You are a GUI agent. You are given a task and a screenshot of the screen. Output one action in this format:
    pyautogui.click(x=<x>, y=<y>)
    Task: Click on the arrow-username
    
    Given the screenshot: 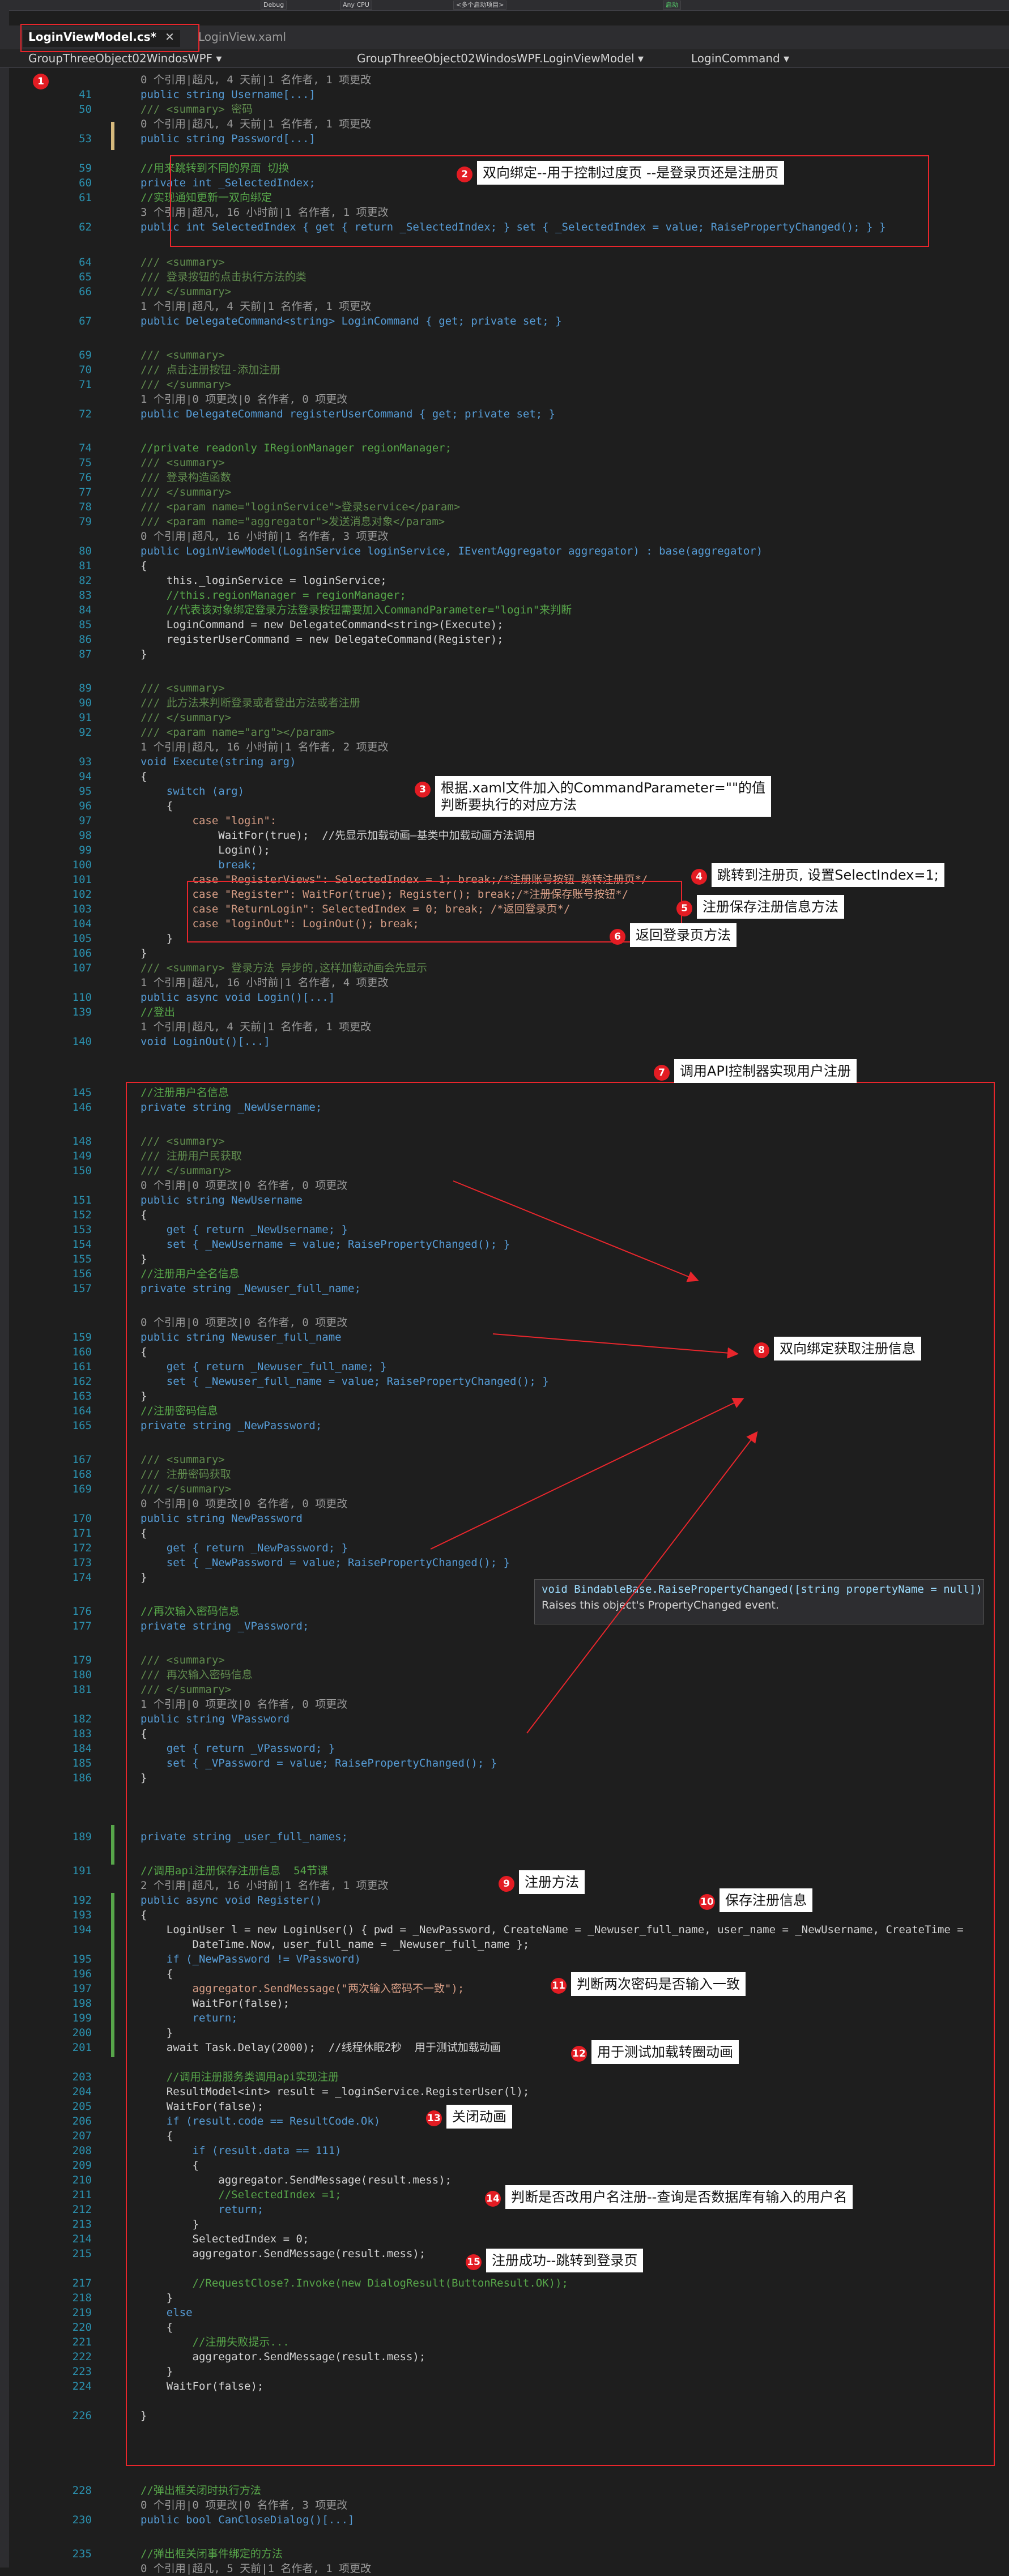 What is the action you would take?
    pyautogui.click(x=576, y=1231)
    